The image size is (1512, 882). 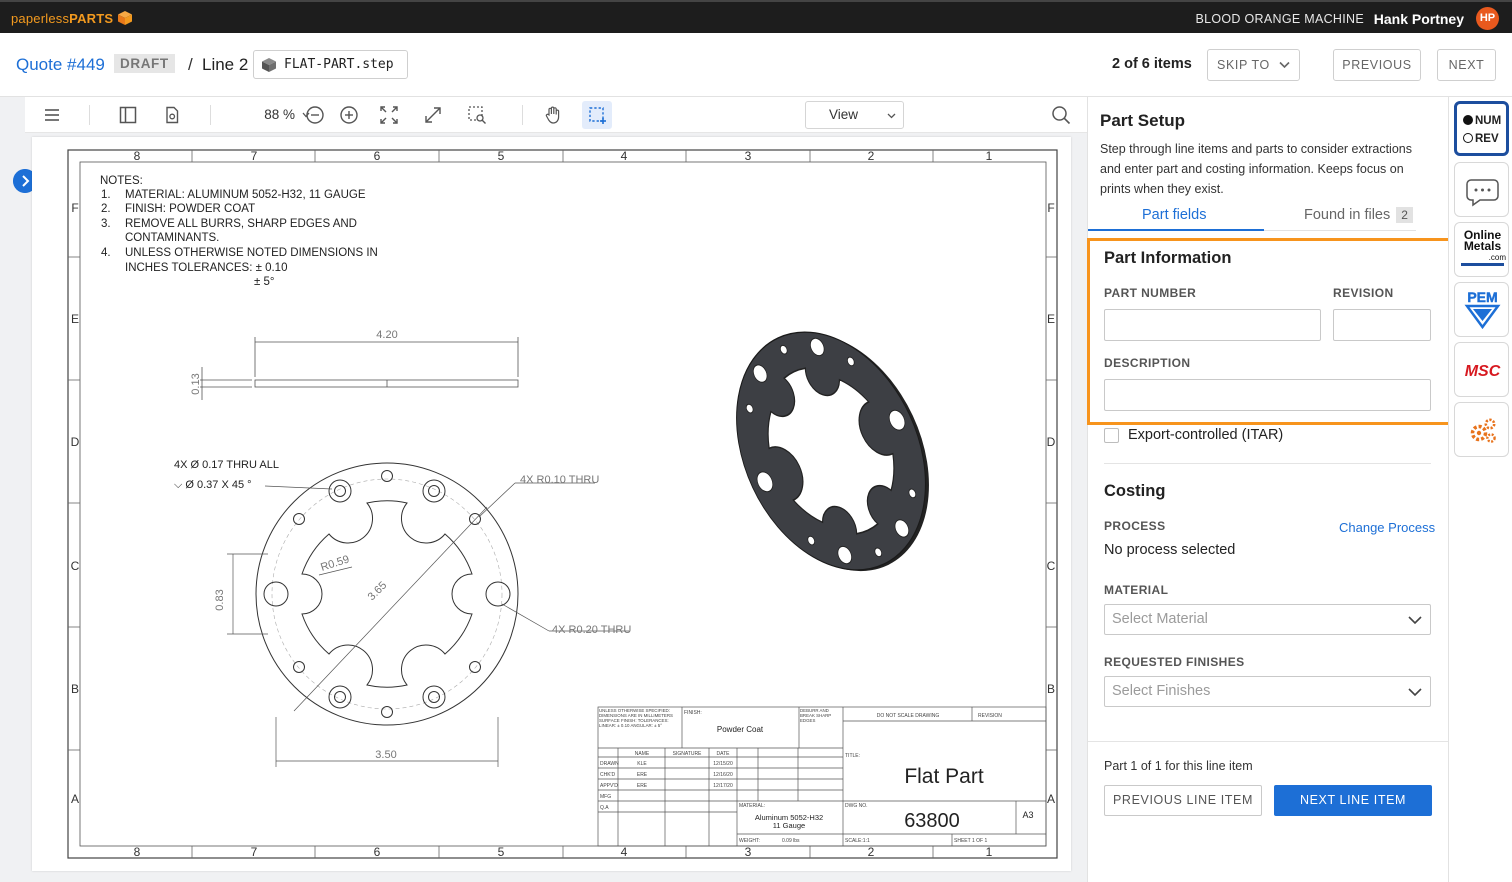 What do you see at coordinates (75, 799) in the screenshot?
I see `zone-letter: A` at bounding box center [75, 799].